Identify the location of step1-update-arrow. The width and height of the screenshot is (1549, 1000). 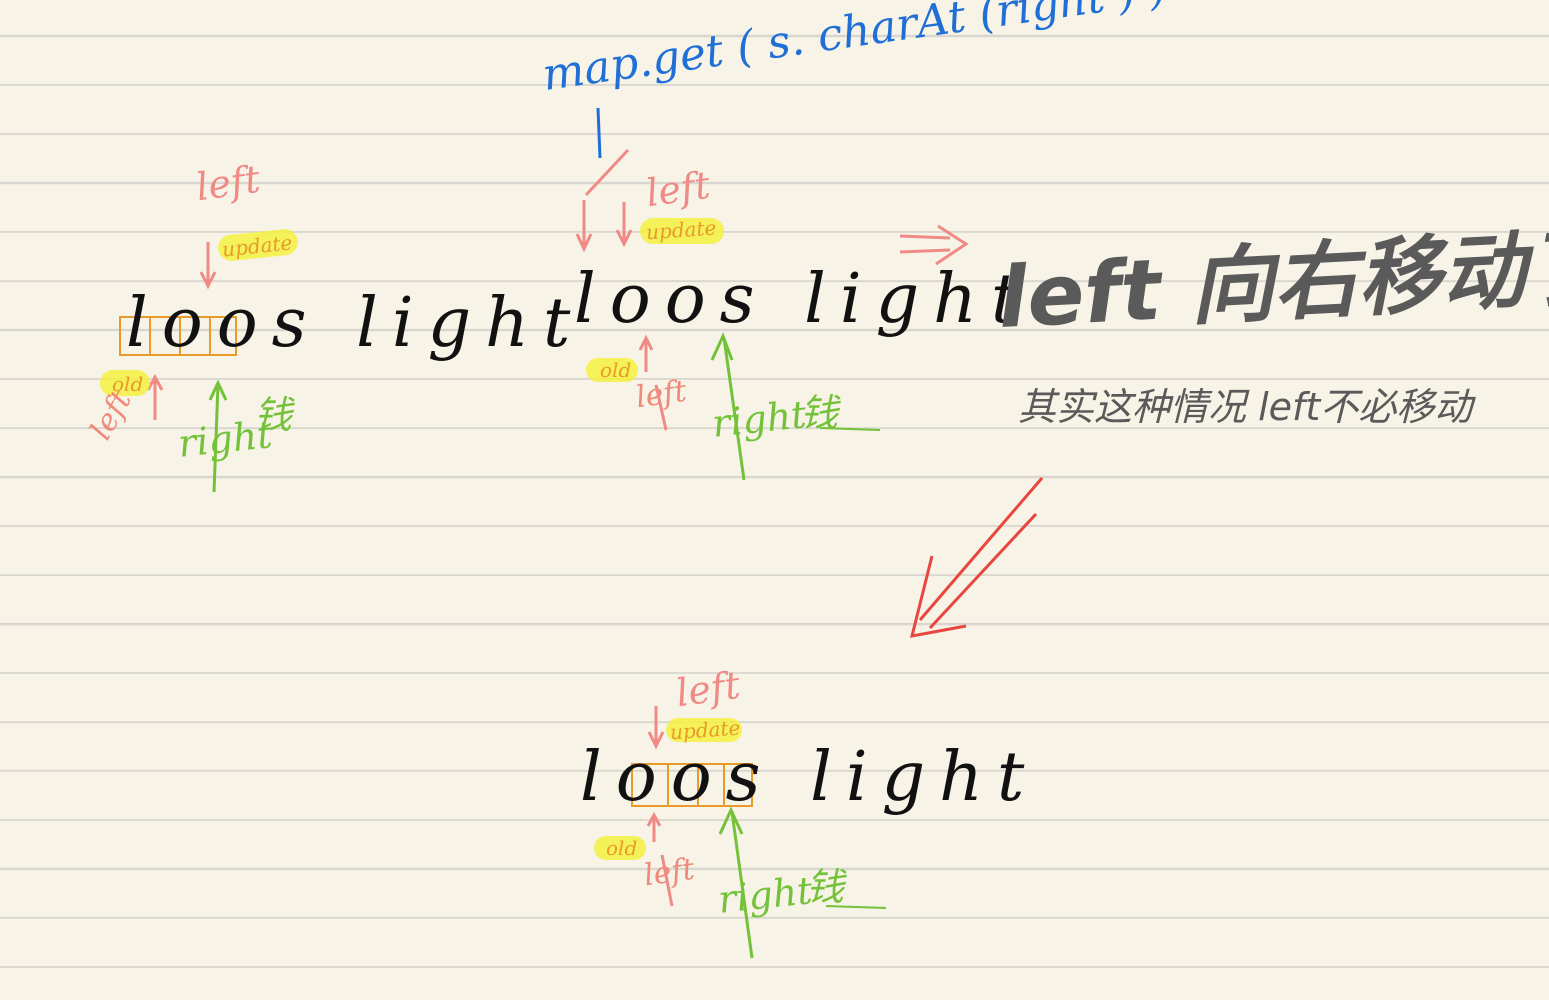
(208, 266).